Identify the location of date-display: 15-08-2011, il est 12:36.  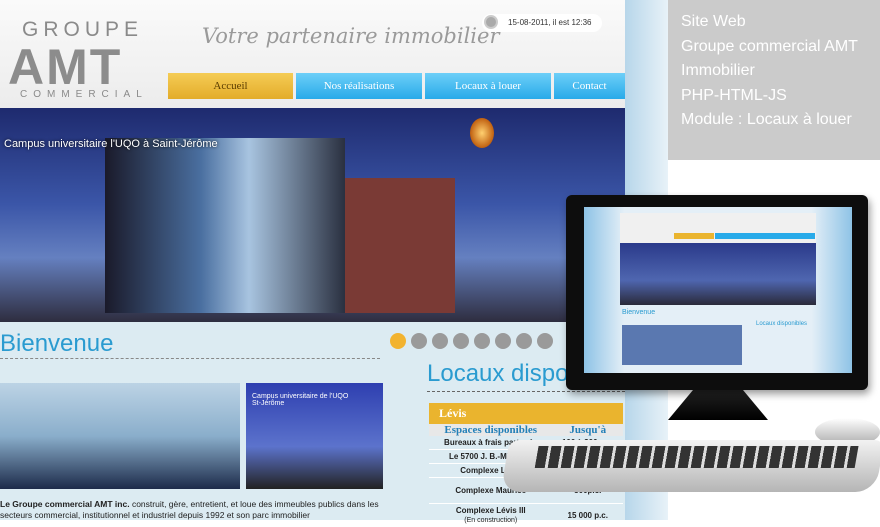
(542, 23).